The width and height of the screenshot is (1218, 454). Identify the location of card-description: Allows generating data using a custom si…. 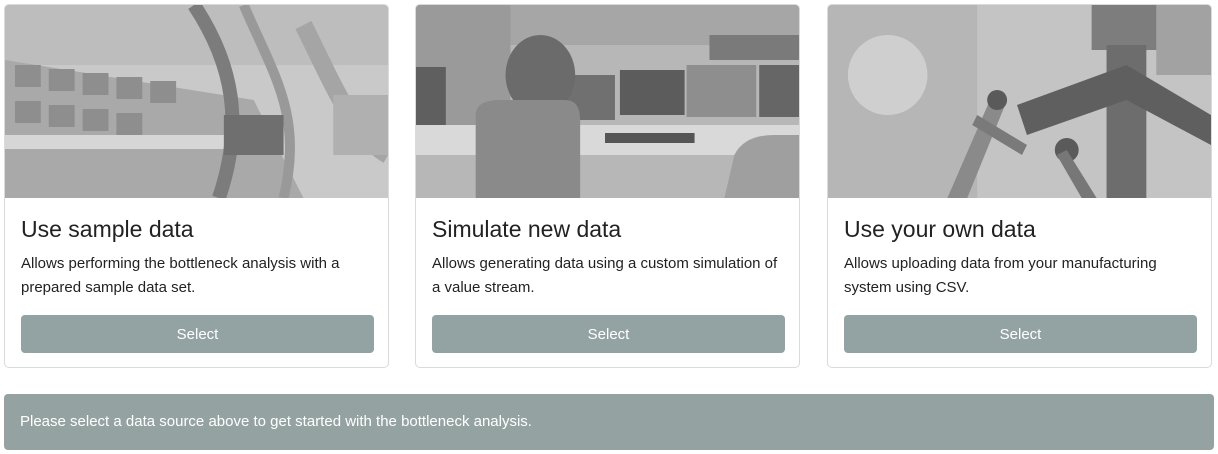
(605, 275).